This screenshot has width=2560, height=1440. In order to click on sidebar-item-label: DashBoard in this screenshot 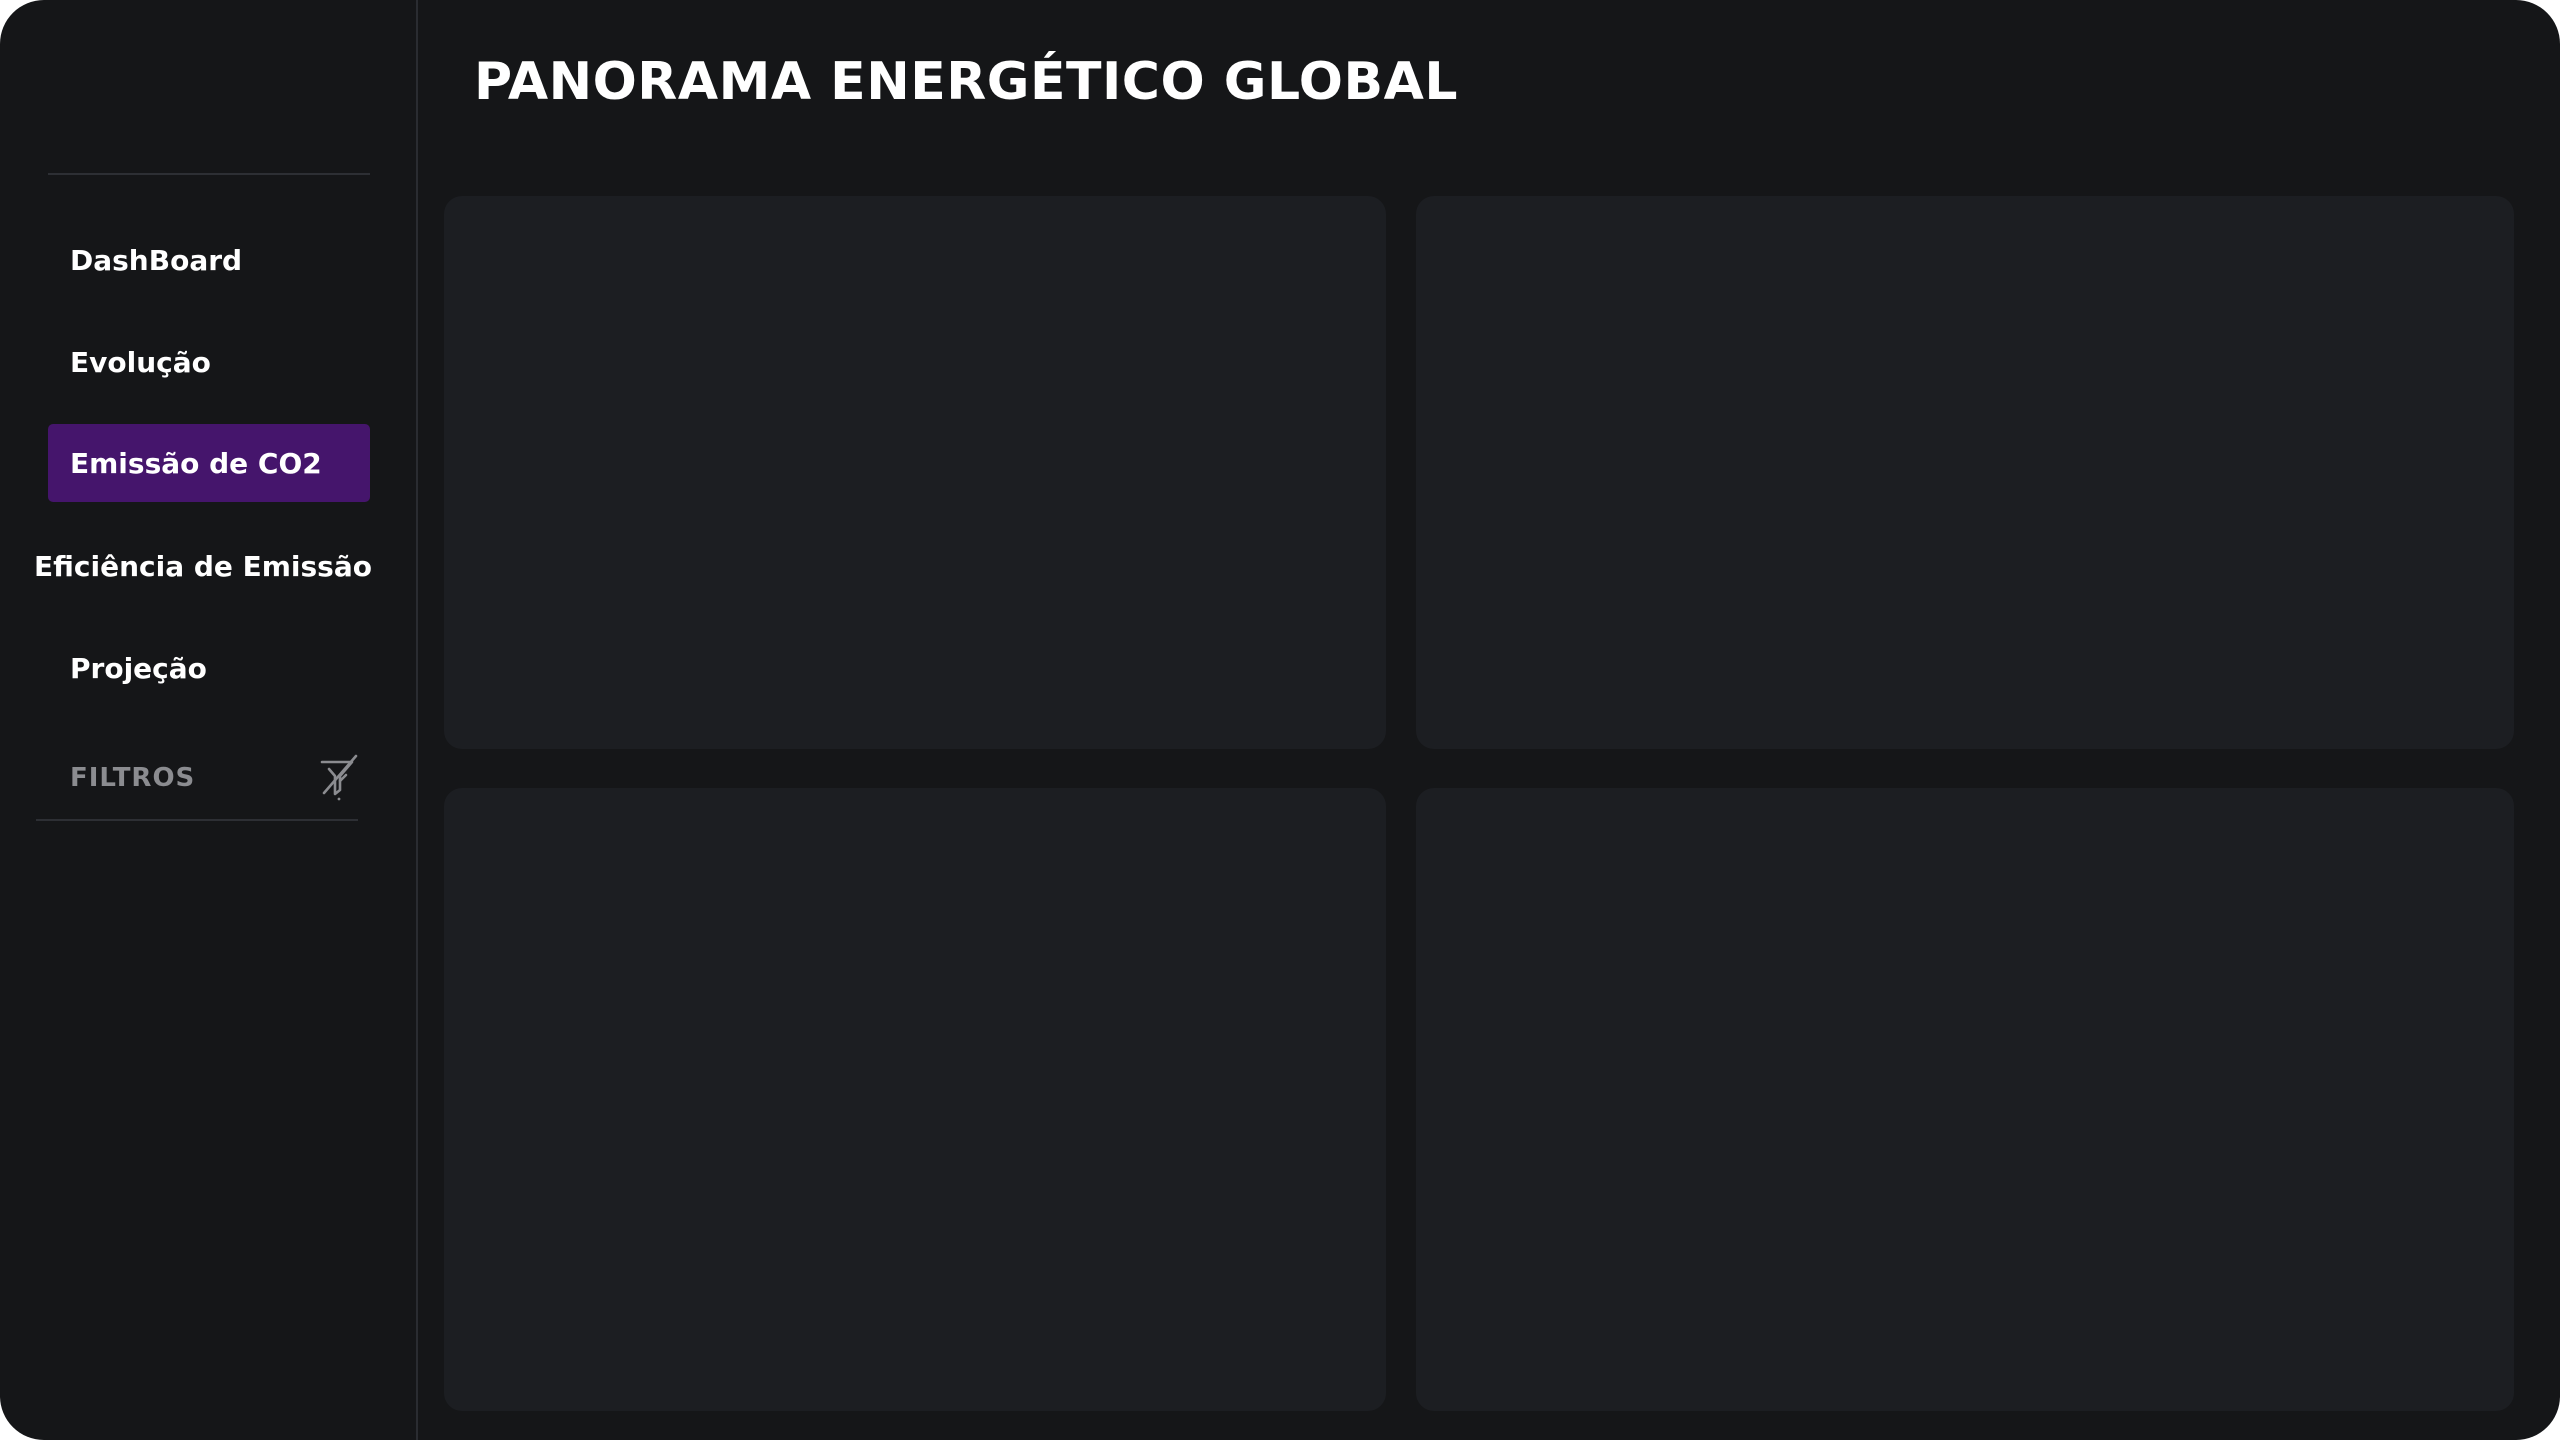, I will do `click(156, 260)`.